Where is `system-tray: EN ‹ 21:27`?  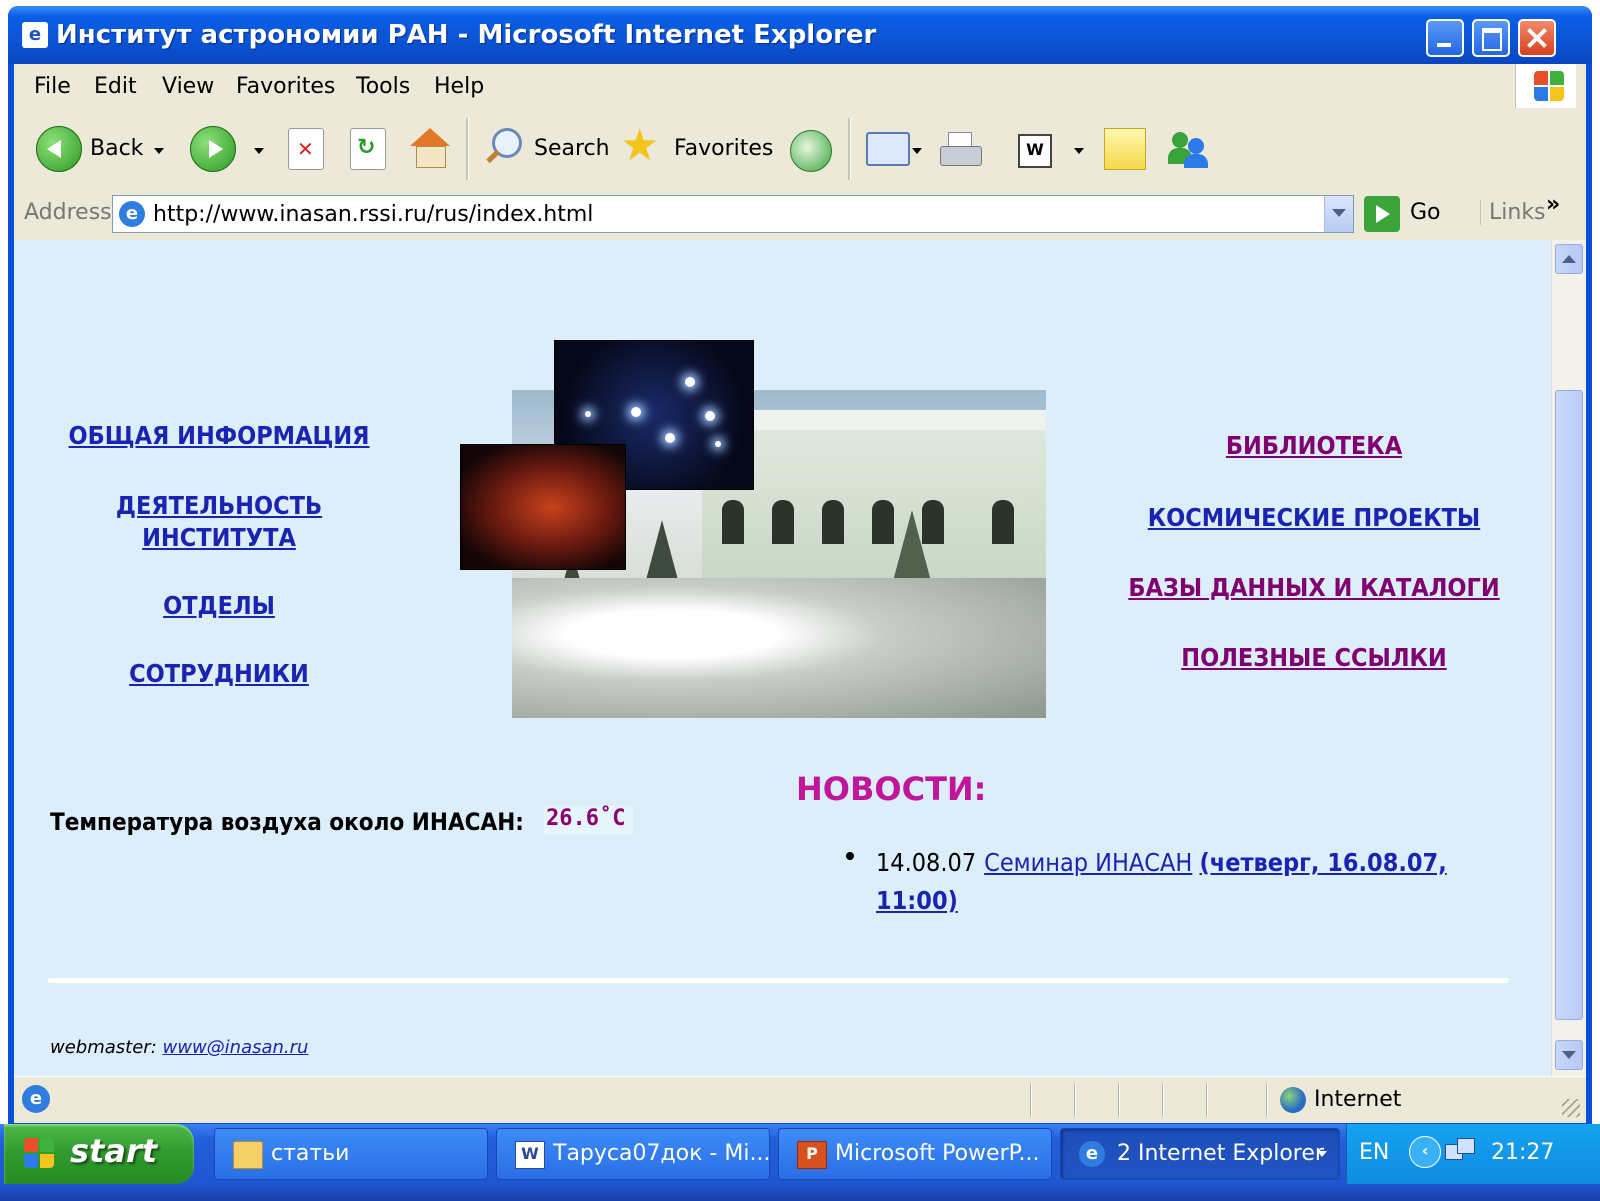 system-tray: EN ‹ 21:27 is located at coordinates (1473, 1154).